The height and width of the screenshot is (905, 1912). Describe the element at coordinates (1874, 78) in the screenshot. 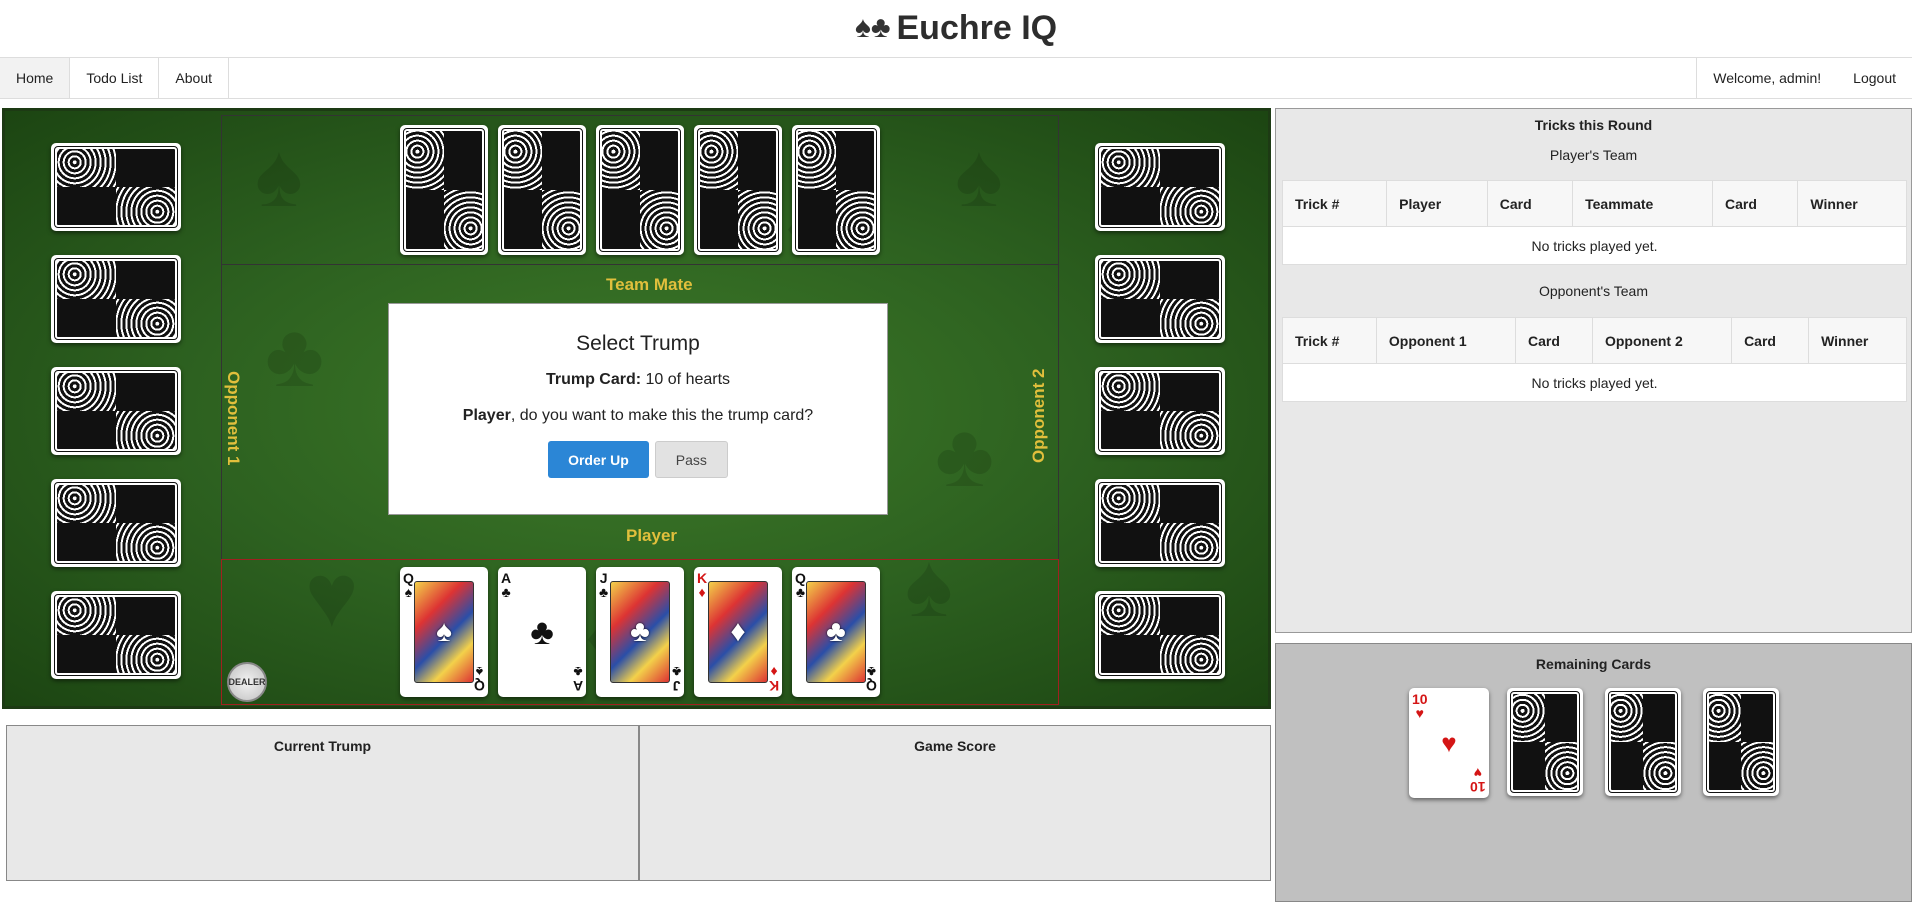

I see `logout-link: Logout` at that location.